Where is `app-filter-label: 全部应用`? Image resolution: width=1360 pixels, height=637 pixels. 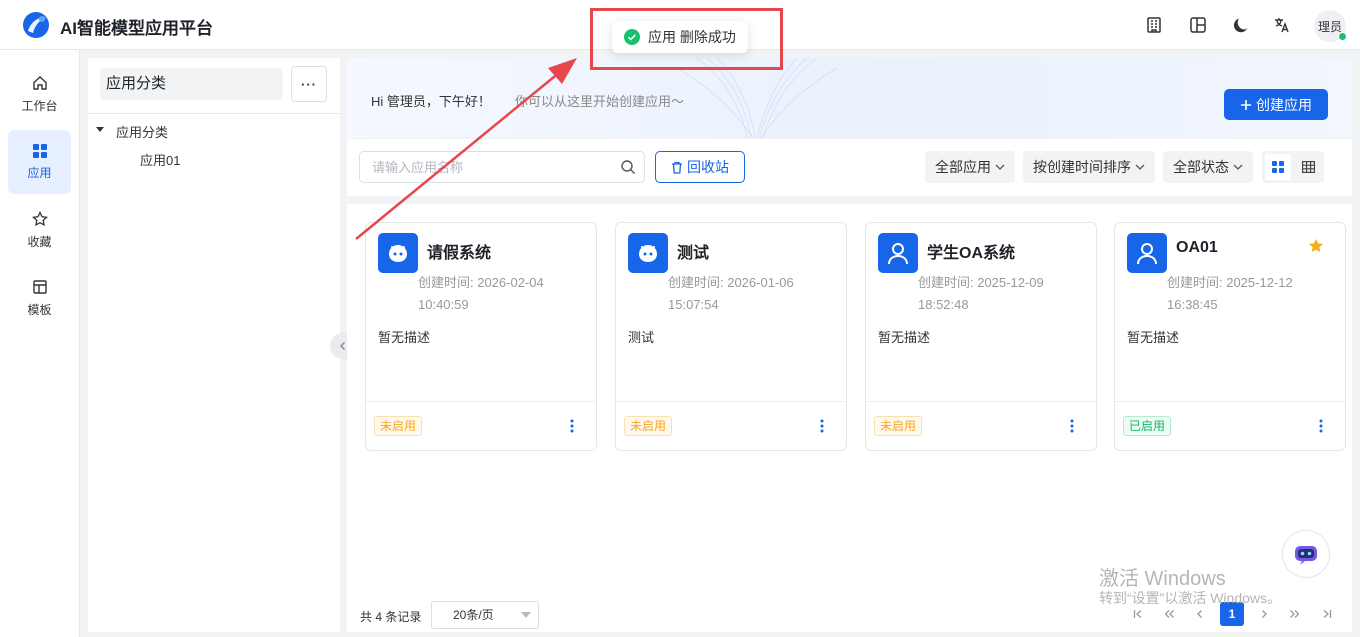
app-filter-label: 全部应用 is located at coordinates (963, 167).